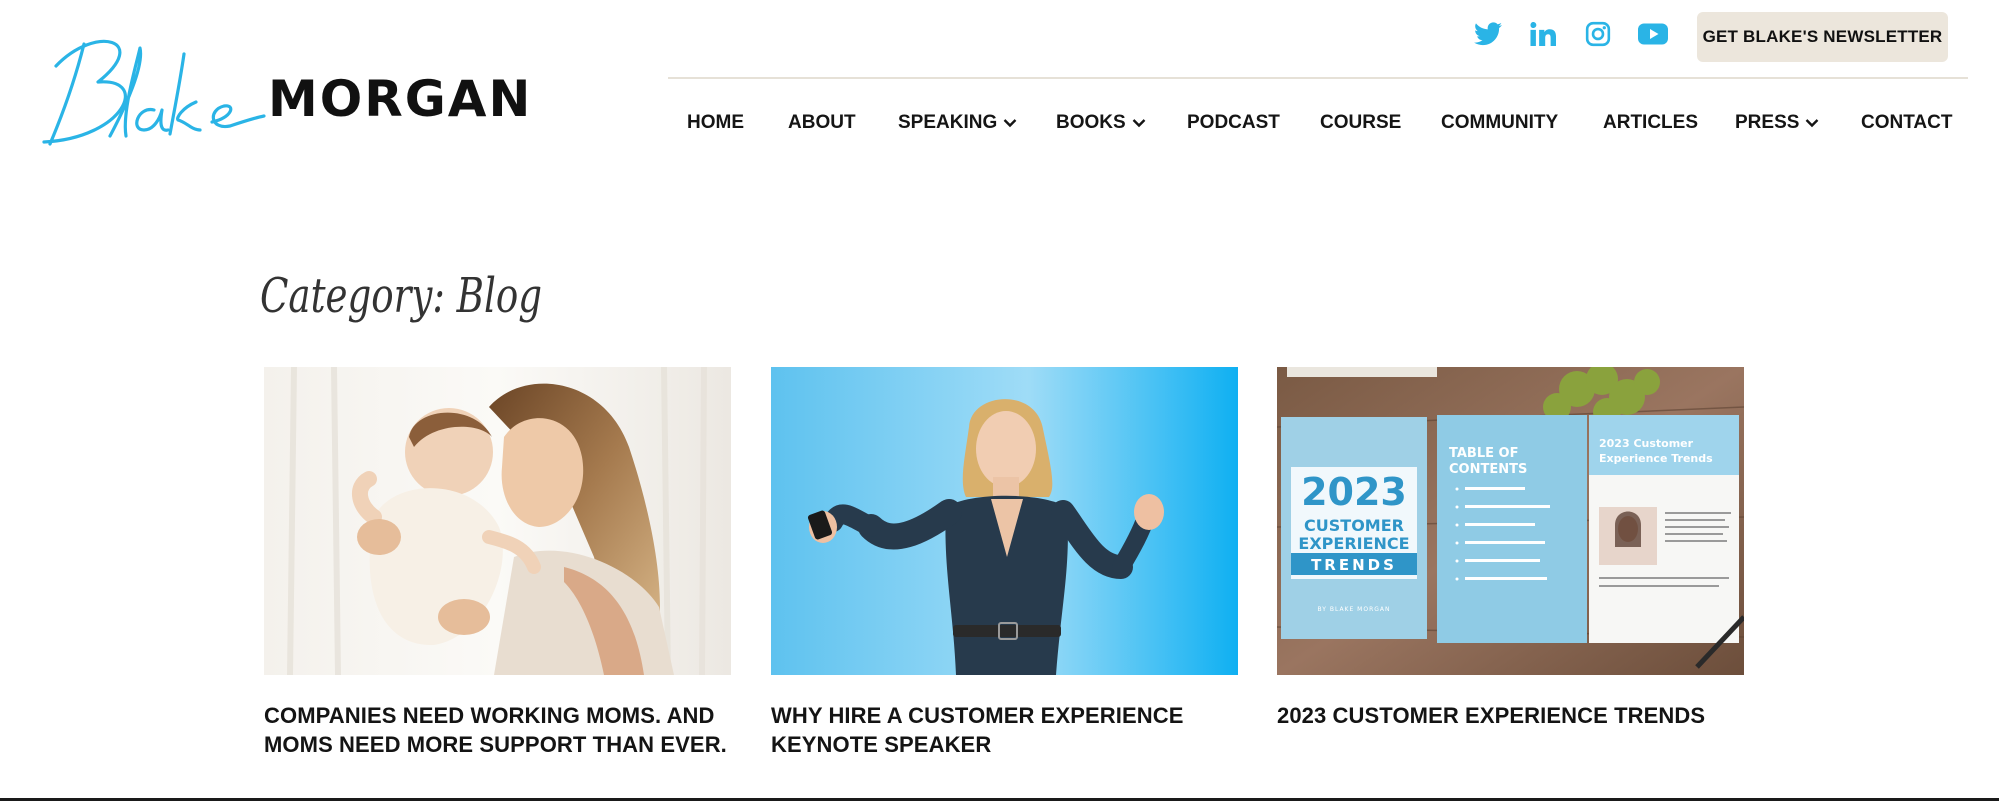 The image size is (1999, 801). What do you see at coordinates (1318, 78) in the screenshot?
I see `header-divider` at bounding box center [1318, 78].